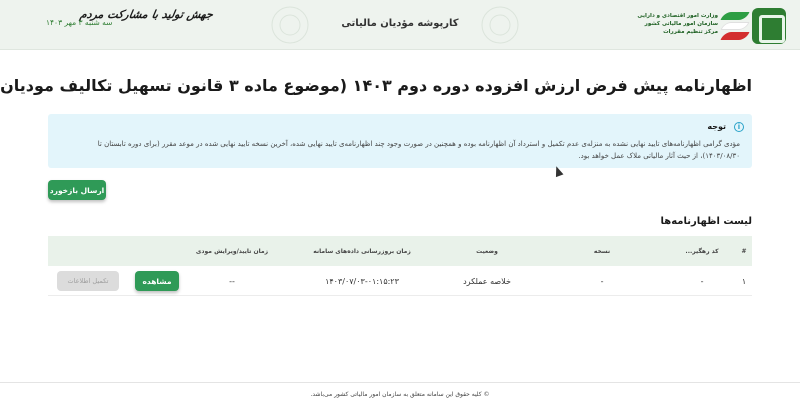  Describe the element at coordinates (716, 126) in the screenshot. I see `notice-title: توجه` at that location.